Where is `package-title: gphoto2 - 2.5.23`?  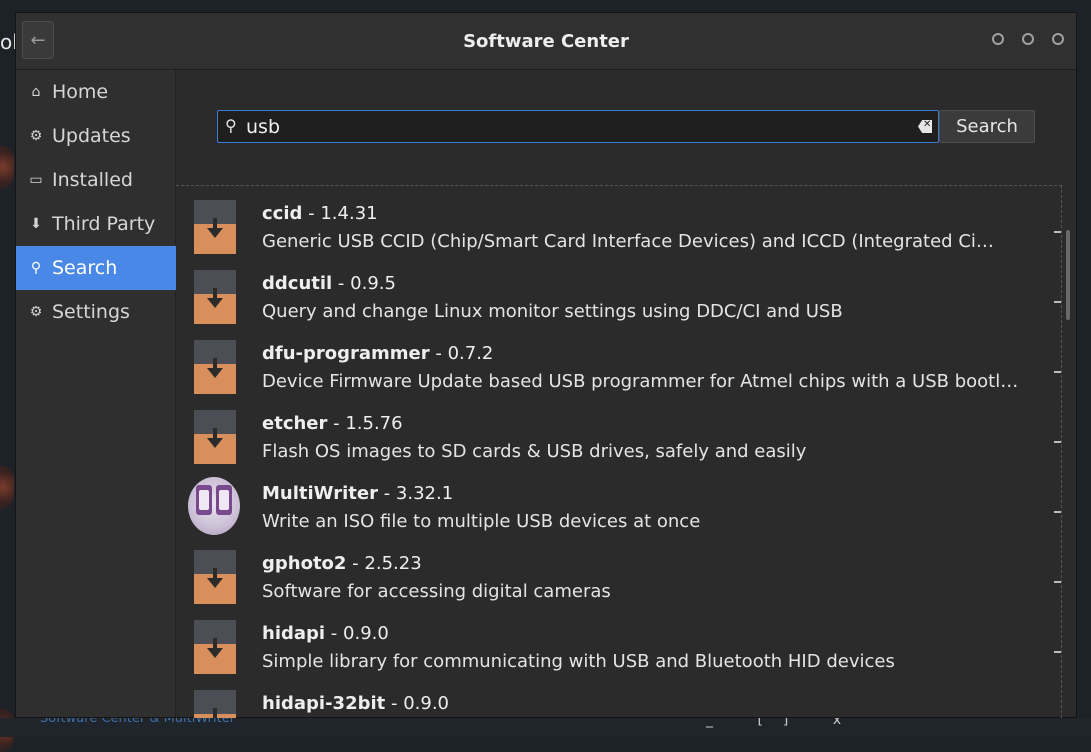 package-title: gphoto2 - 2.5.23 is located at coordinates (342, 563).